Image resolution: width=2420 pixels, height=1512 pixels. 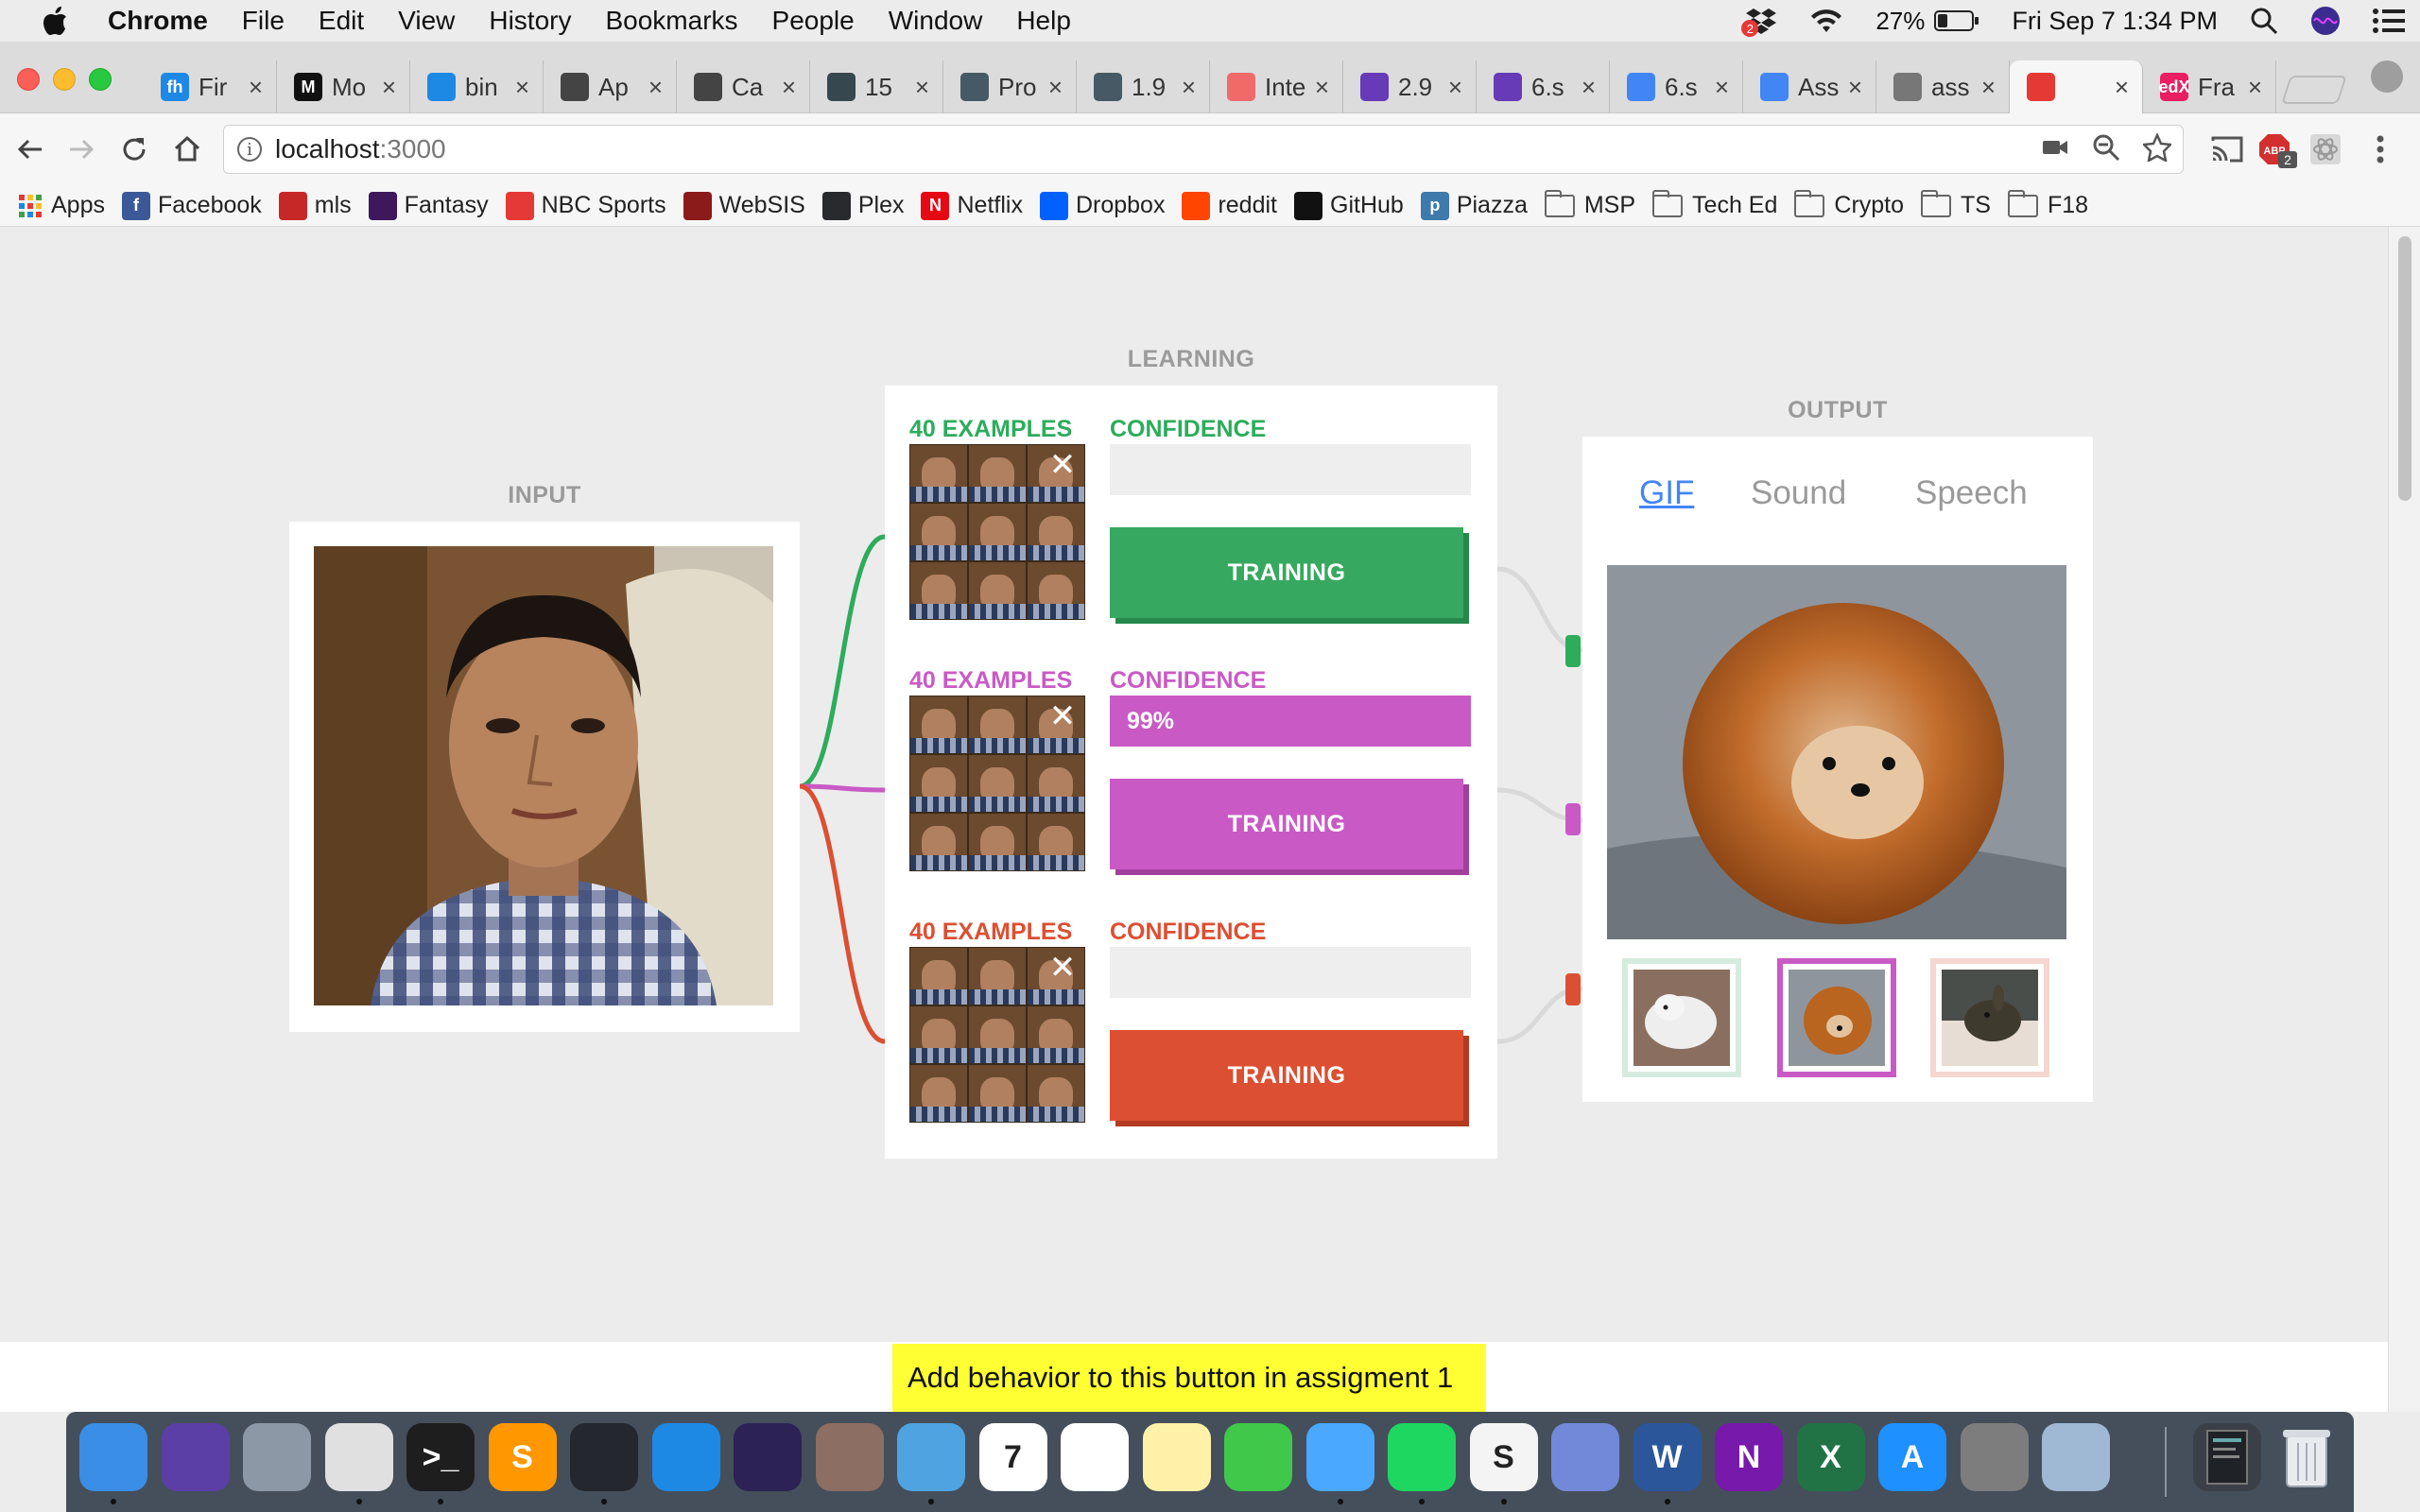 I want to click on reload-button, so click(x=134, y=149).